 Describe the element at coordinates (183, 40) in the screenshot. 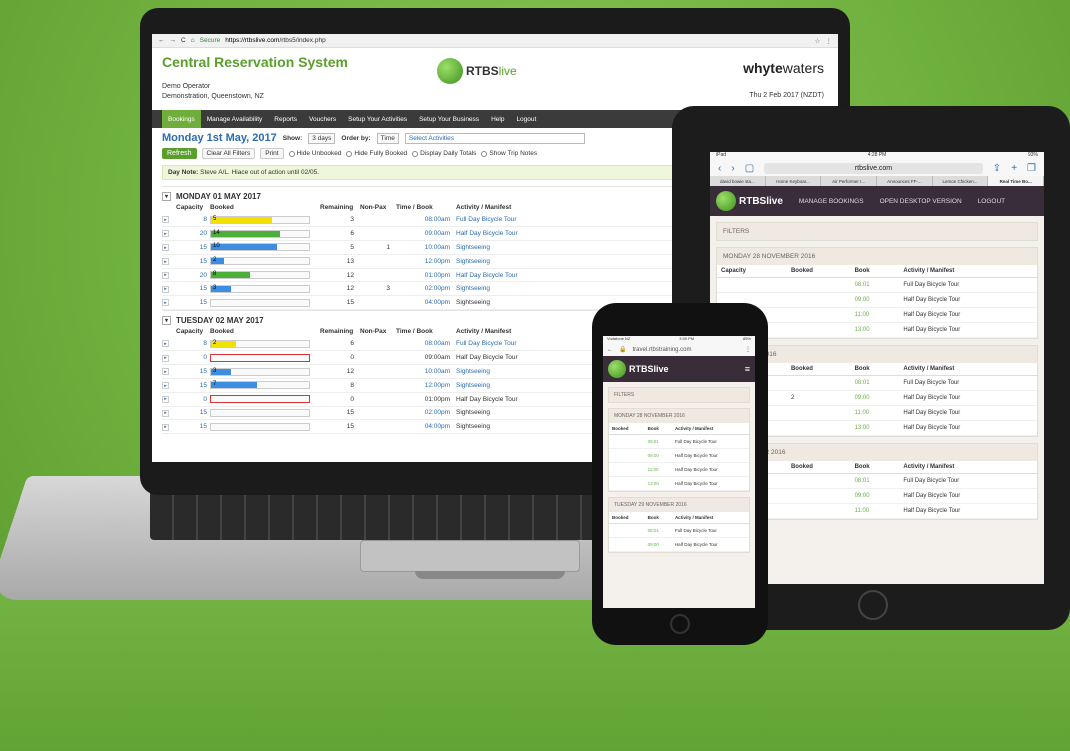

I see `reload-icon: C` at that location.